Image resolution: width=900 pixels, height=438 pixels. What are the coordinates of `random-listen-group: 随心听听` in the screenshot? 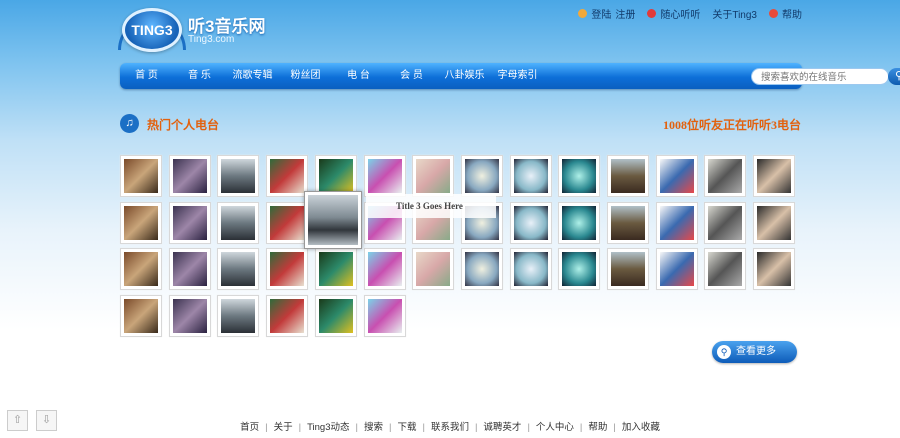 It's located at (673, 13).